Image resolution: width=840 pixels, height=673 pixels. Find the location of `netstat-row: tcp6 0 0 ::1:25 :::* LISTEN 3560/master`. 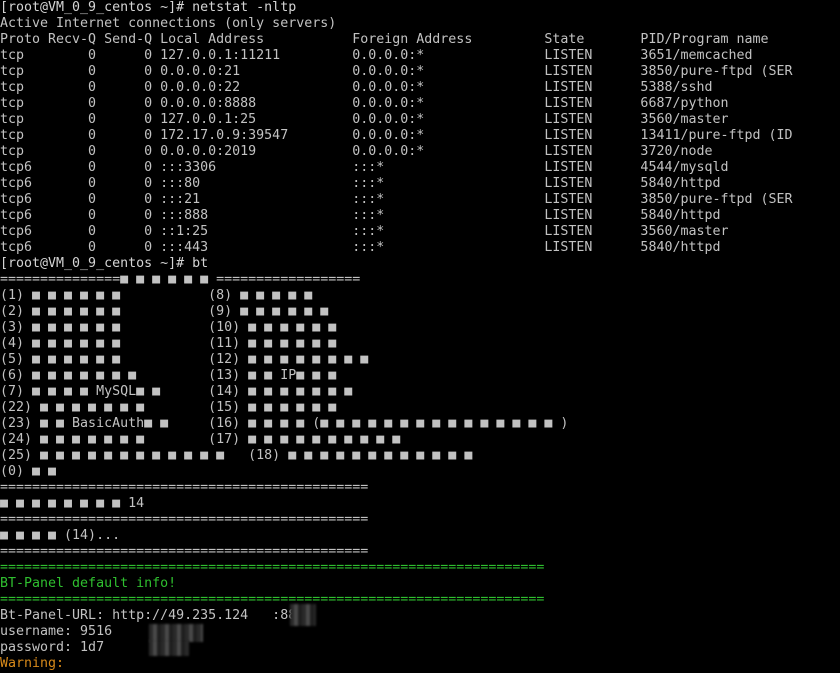

netstat-row: tcp6 0 0 ::1:25 :::* LISTEN 3560/master is located at coordinates (364, 231).